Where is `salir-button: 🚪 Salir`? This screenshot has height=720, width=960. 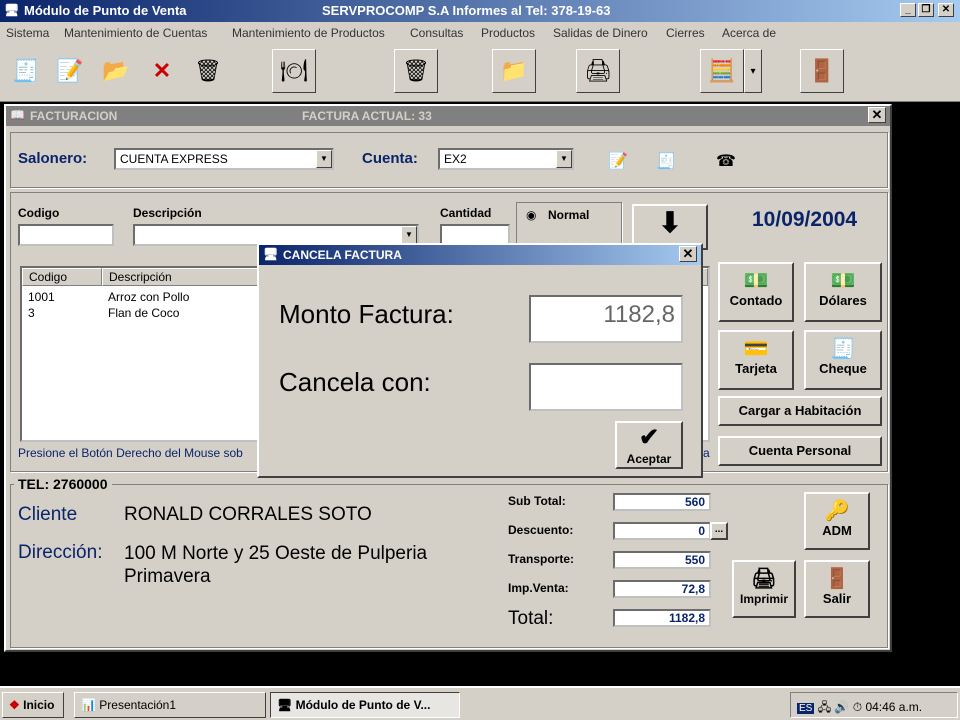 salir-button: 🚪 Salir is located at coordinates (837, 589).